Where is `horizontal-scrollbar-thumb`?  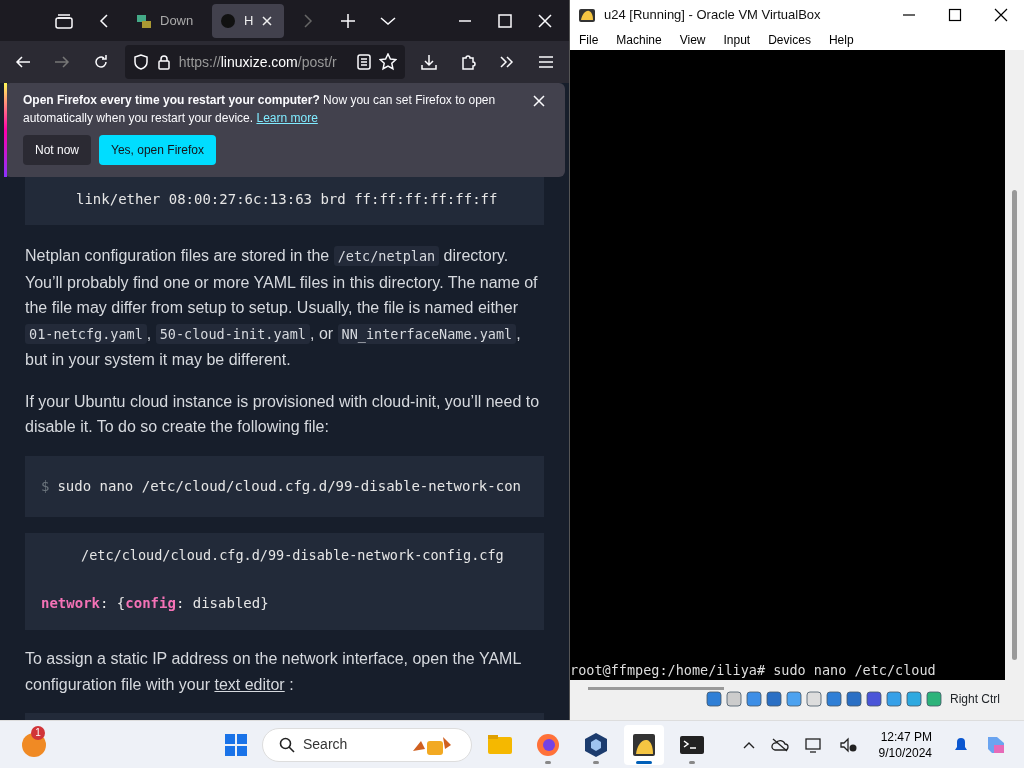
horizontal-scrollbar-thumb is located at coordinates (656, 688).